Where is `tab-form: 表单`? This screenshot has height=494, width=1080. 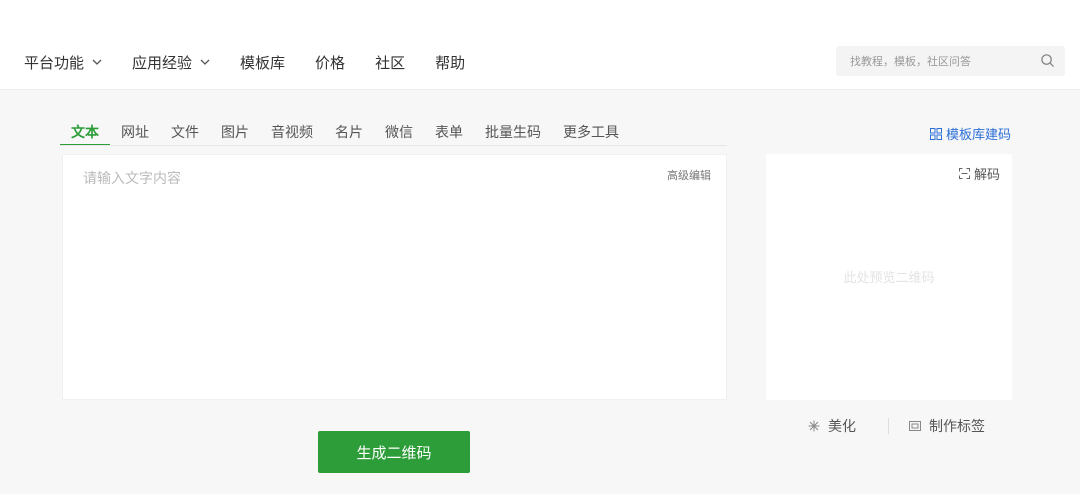 tab-form: 表单 is located at coordinates (449, 133).